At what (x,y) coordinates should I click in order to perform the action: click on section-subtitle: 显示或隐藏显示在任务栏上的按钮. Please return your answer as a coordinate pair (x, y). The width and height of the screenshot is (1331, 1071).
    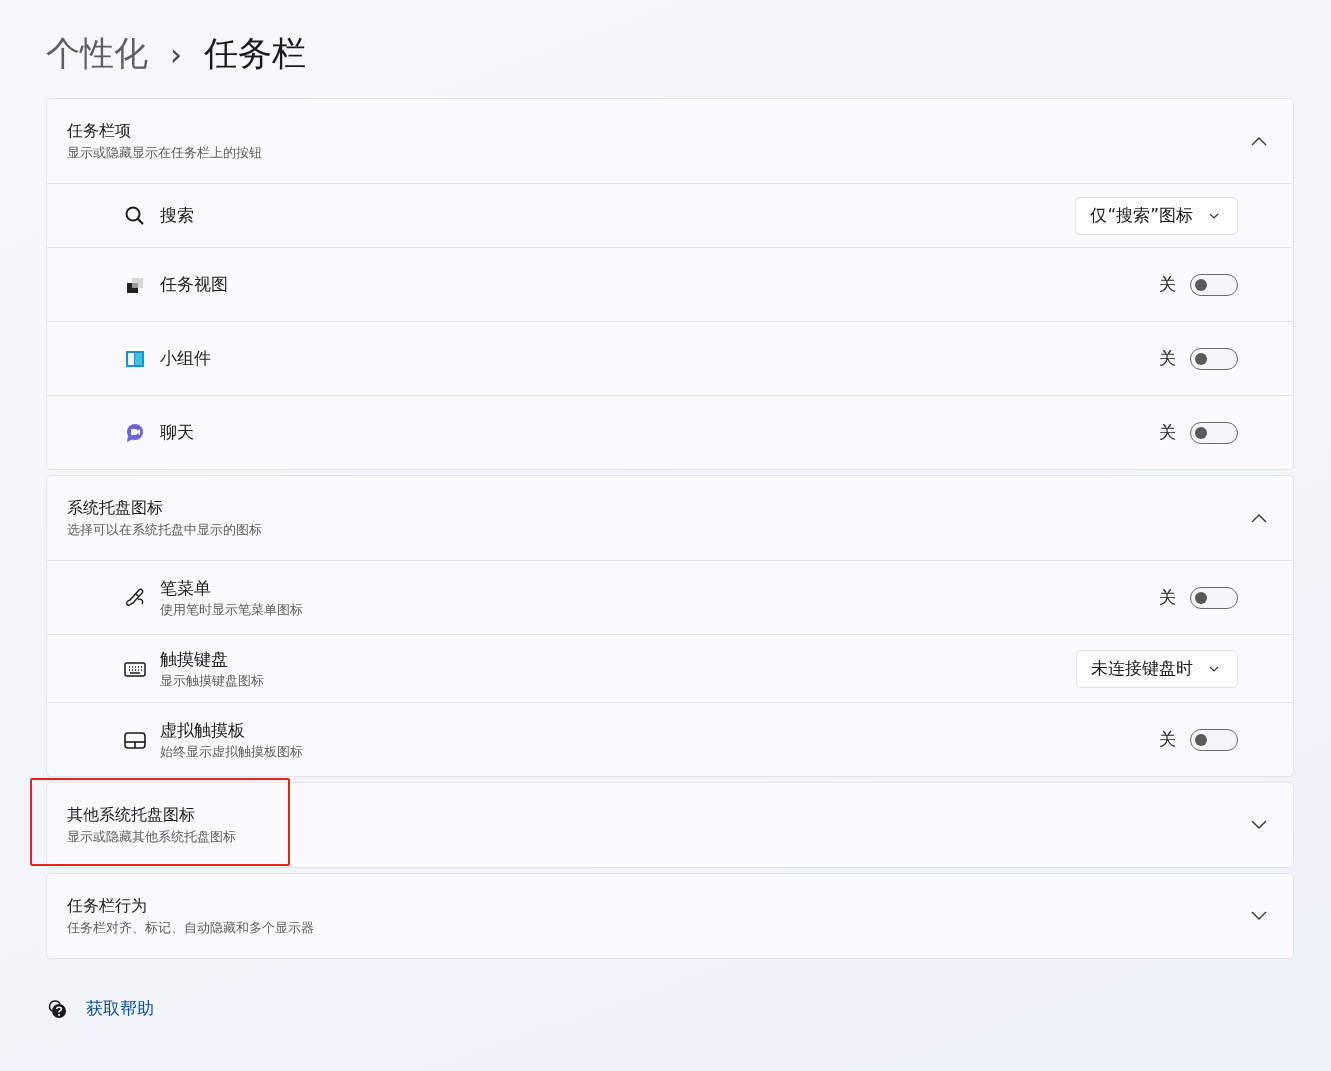
    Looking at the image, I should click on (165, 152).